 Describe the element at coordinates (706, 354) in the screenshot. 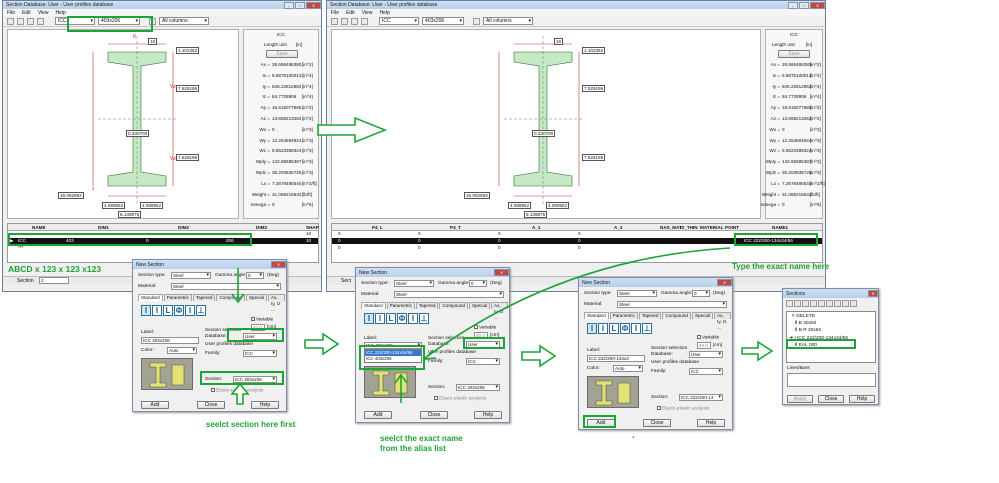

I see `database-select: User` at that location.